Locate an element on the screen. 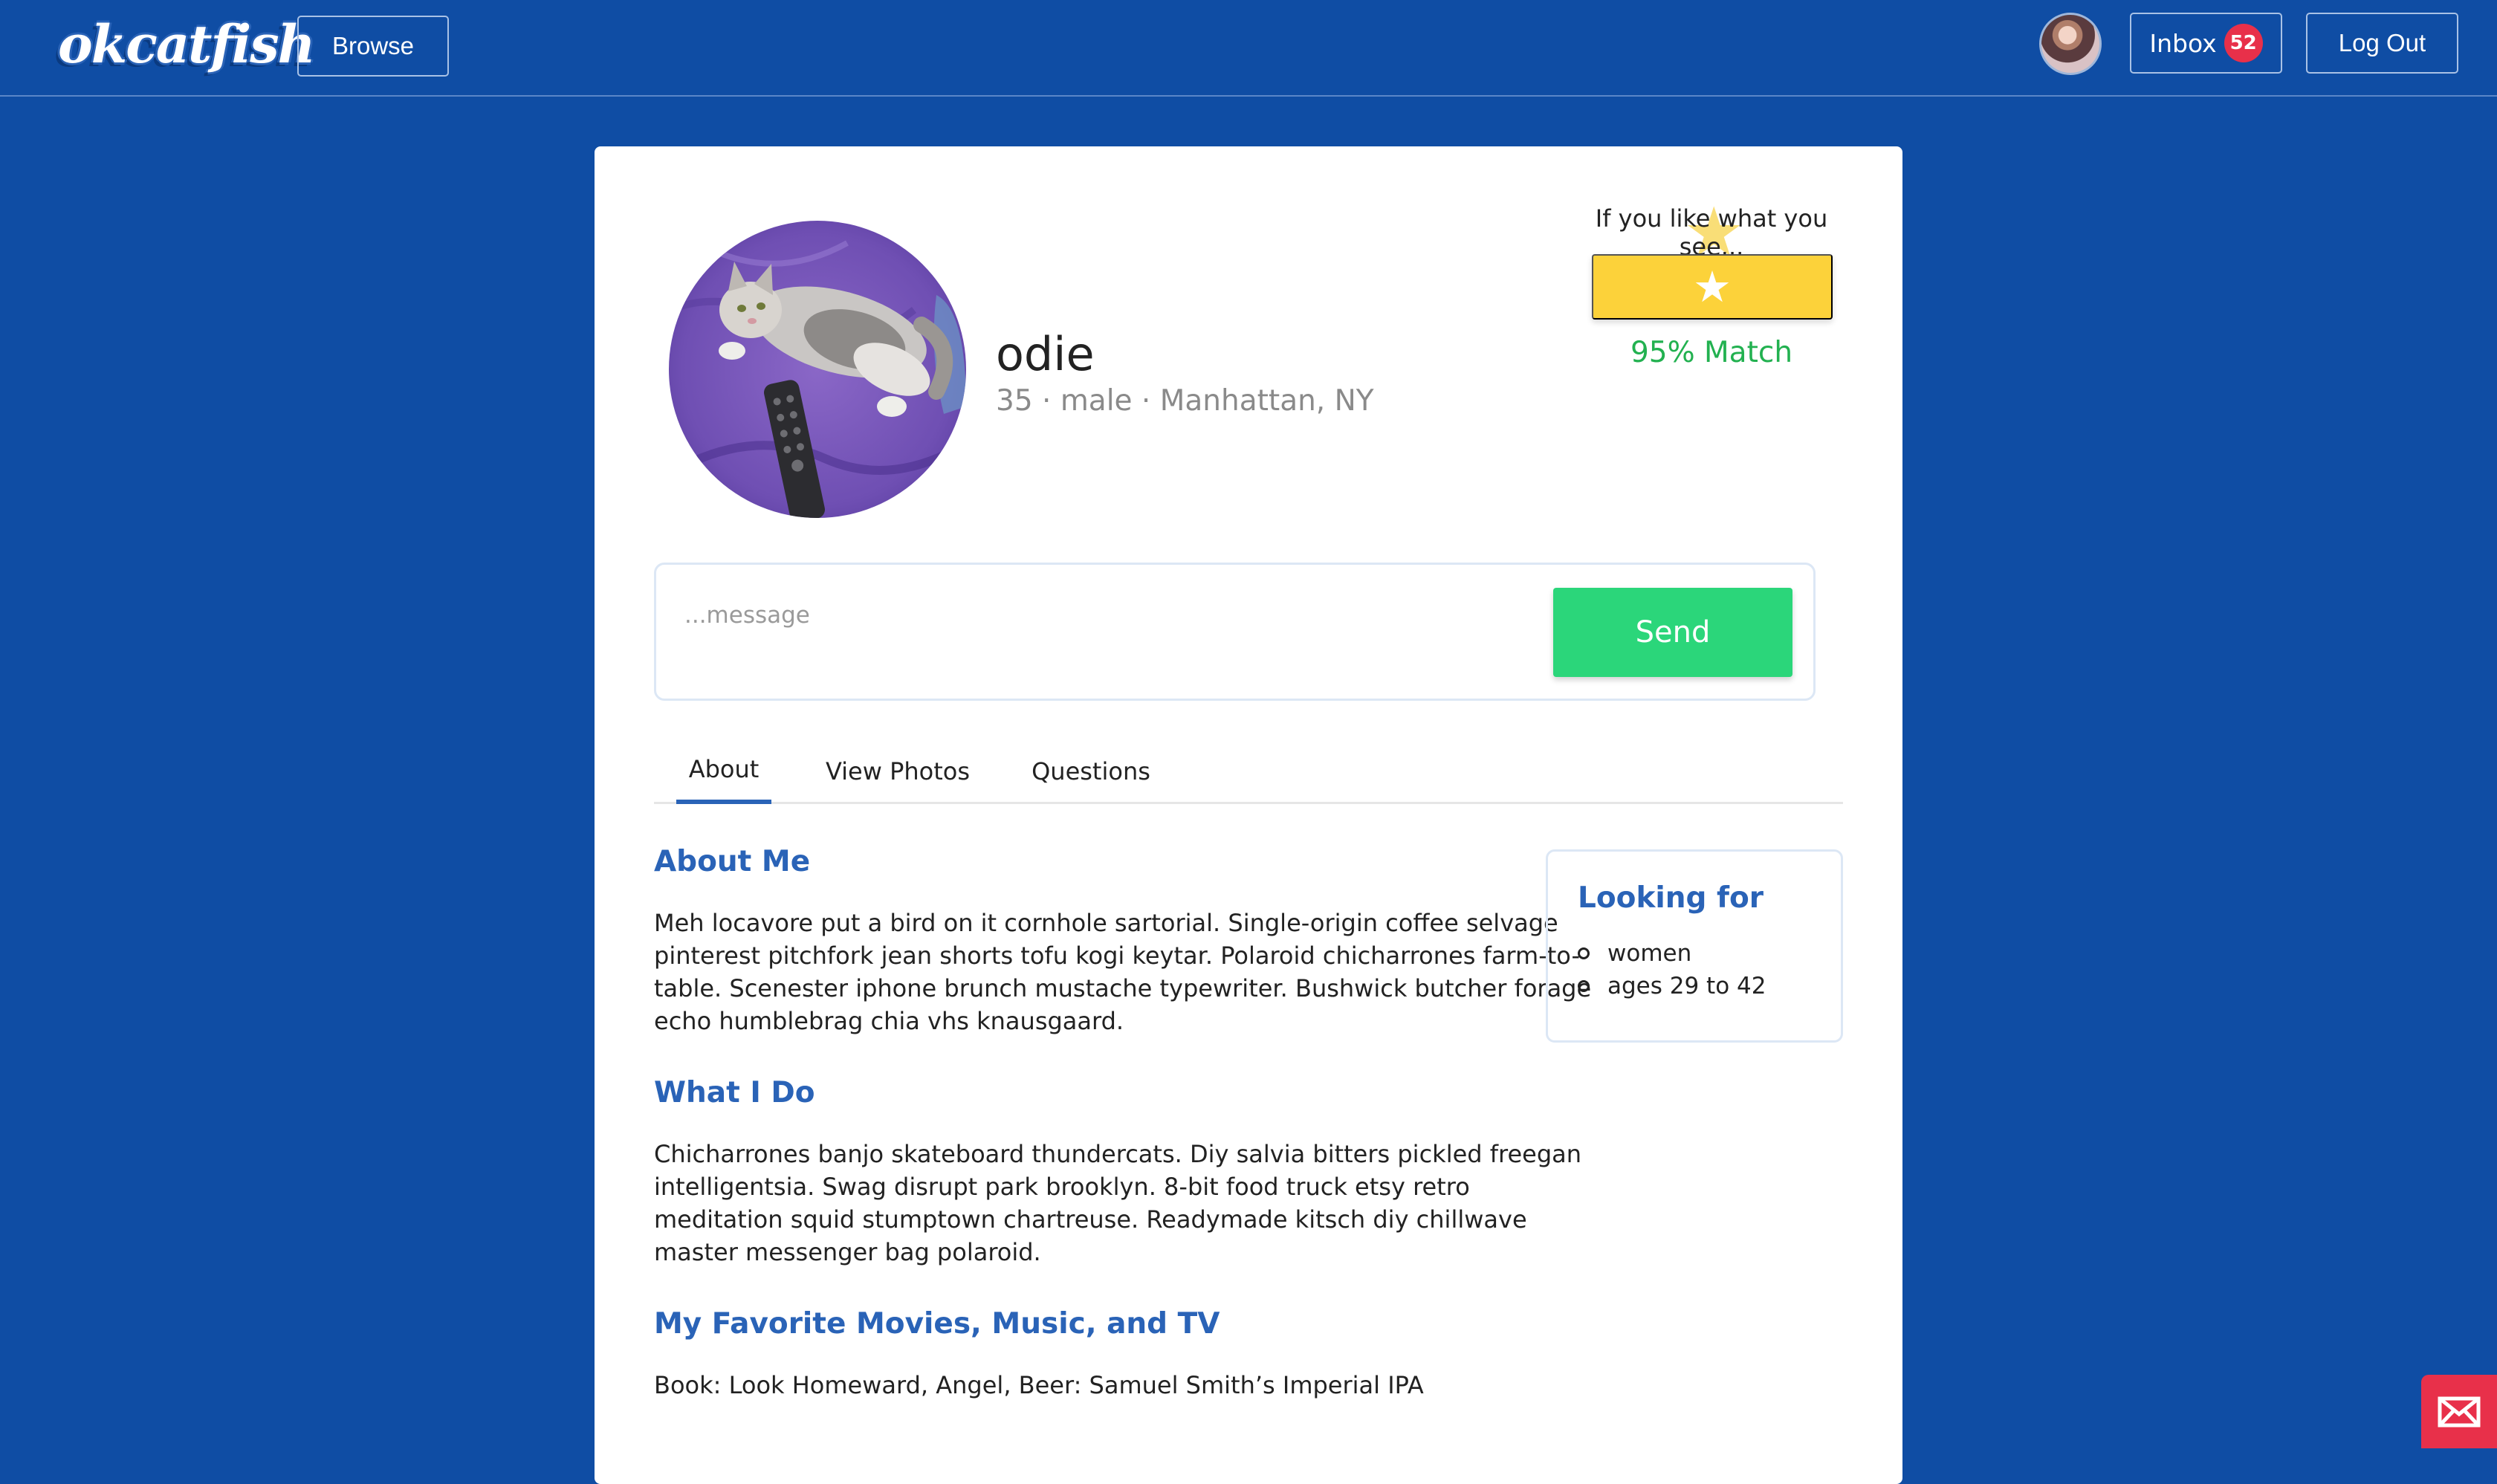 Image resolution: width=2497 pixels, height=1484 pixels. profile-meta: 35 · male · Manhattan, NY is located at coordinates (1185, 401).